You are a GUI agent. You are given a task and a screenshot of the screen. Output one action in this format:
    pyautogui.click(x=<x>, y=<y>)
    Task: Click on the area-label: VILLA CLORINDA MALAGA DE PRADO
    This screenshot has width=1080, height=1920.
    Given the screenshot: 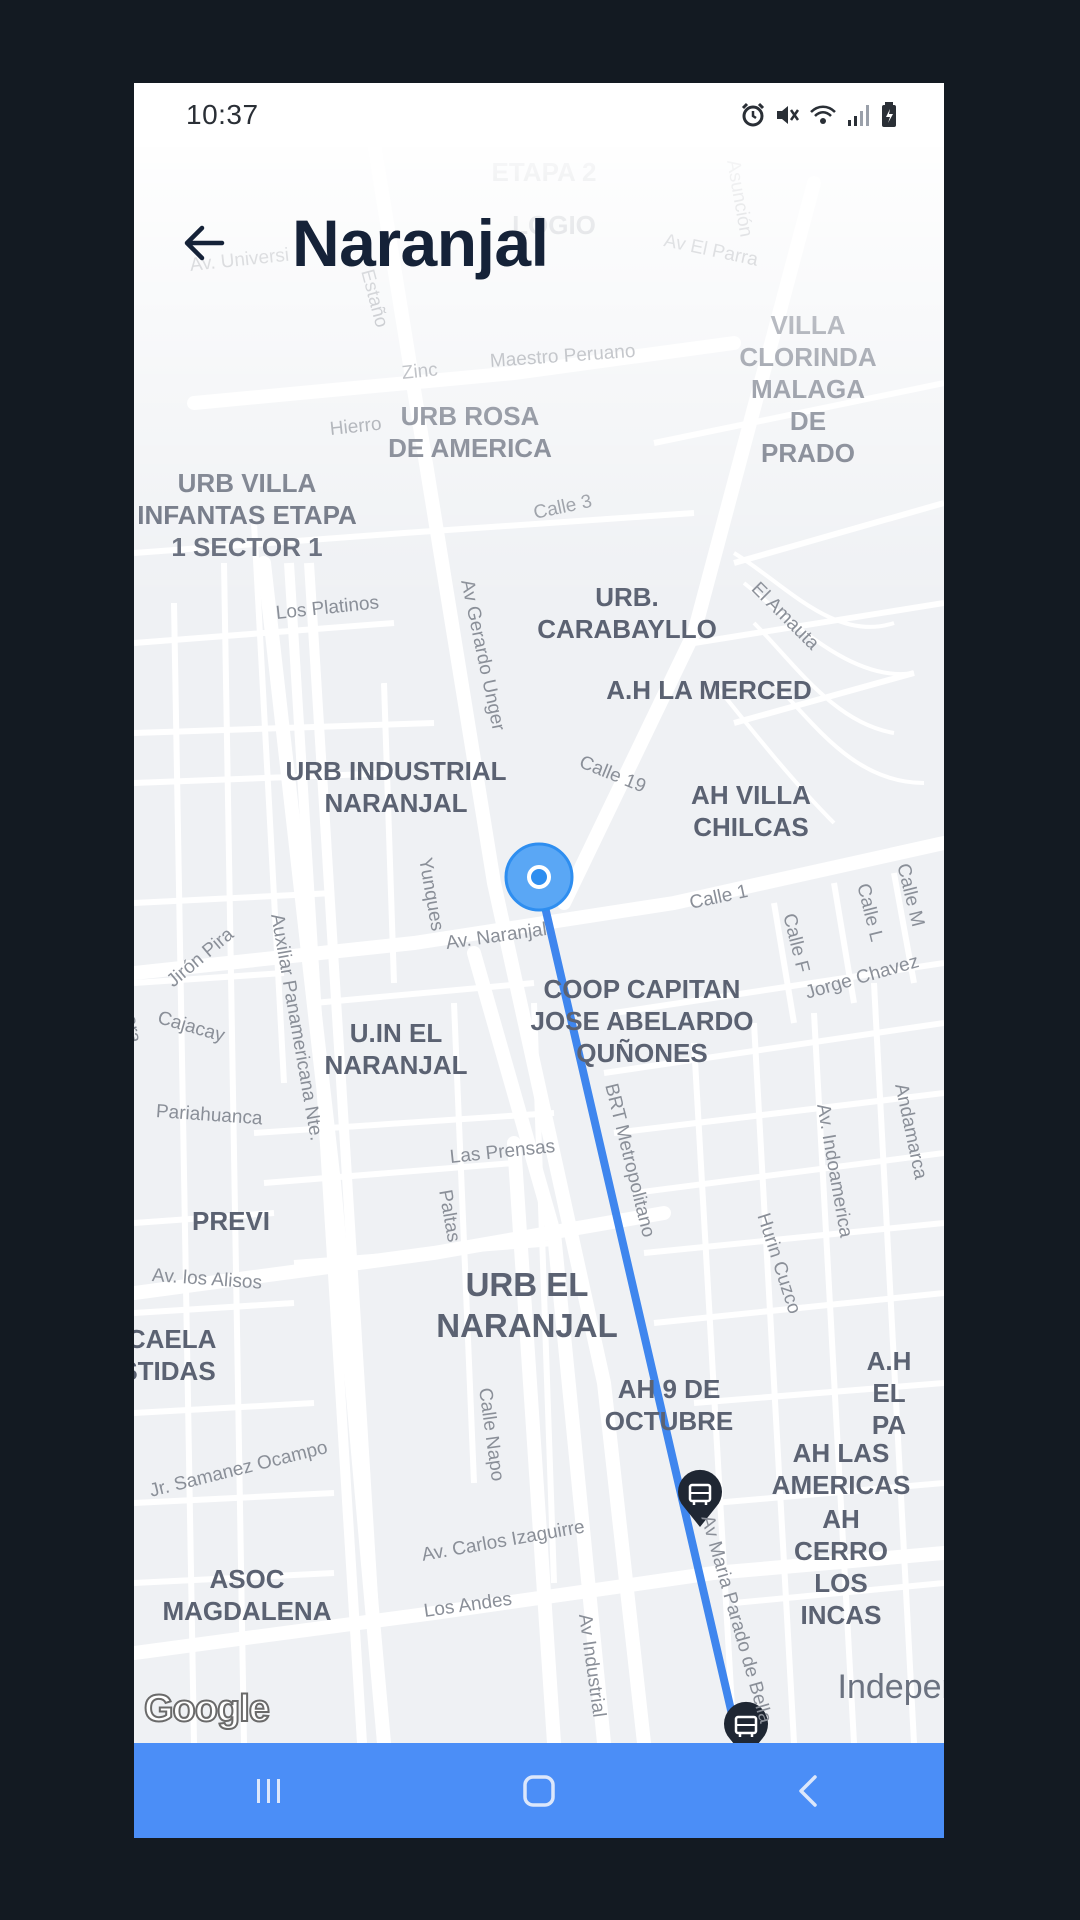 What is the action you would take?
    pyautogui.click(x=808, y=389)
    